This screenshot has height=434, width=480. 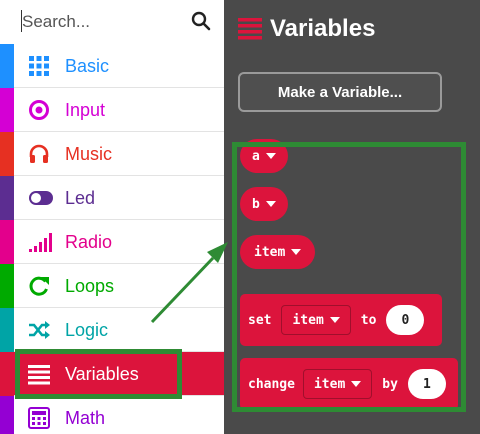 What do you see at coordinates (426, 384) in the screenshot?
I see `value-input: 1` at bounding box center [426, 384].